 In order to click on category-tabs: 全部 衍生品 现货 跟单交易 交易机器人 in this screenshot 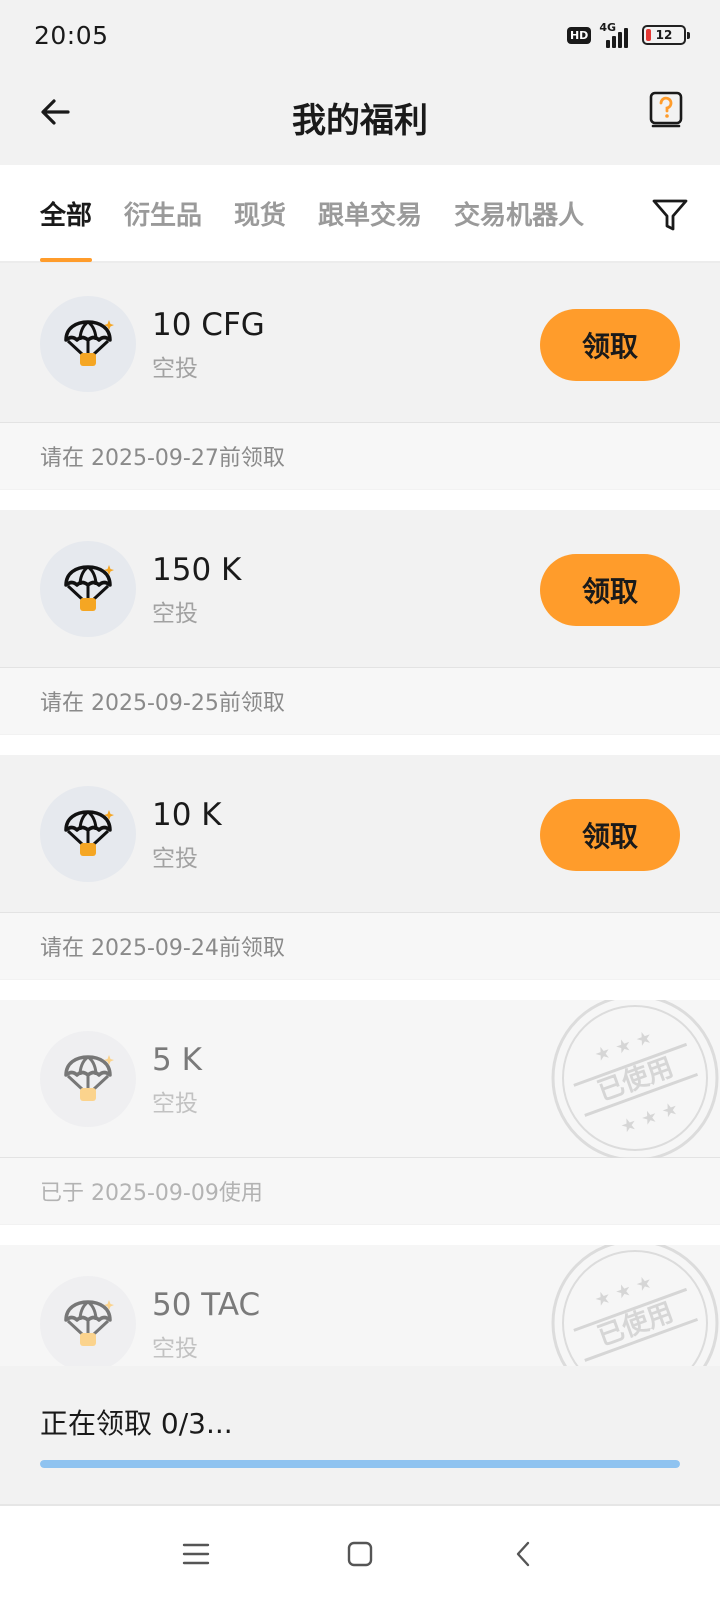, I will do `click(360, 214)`.